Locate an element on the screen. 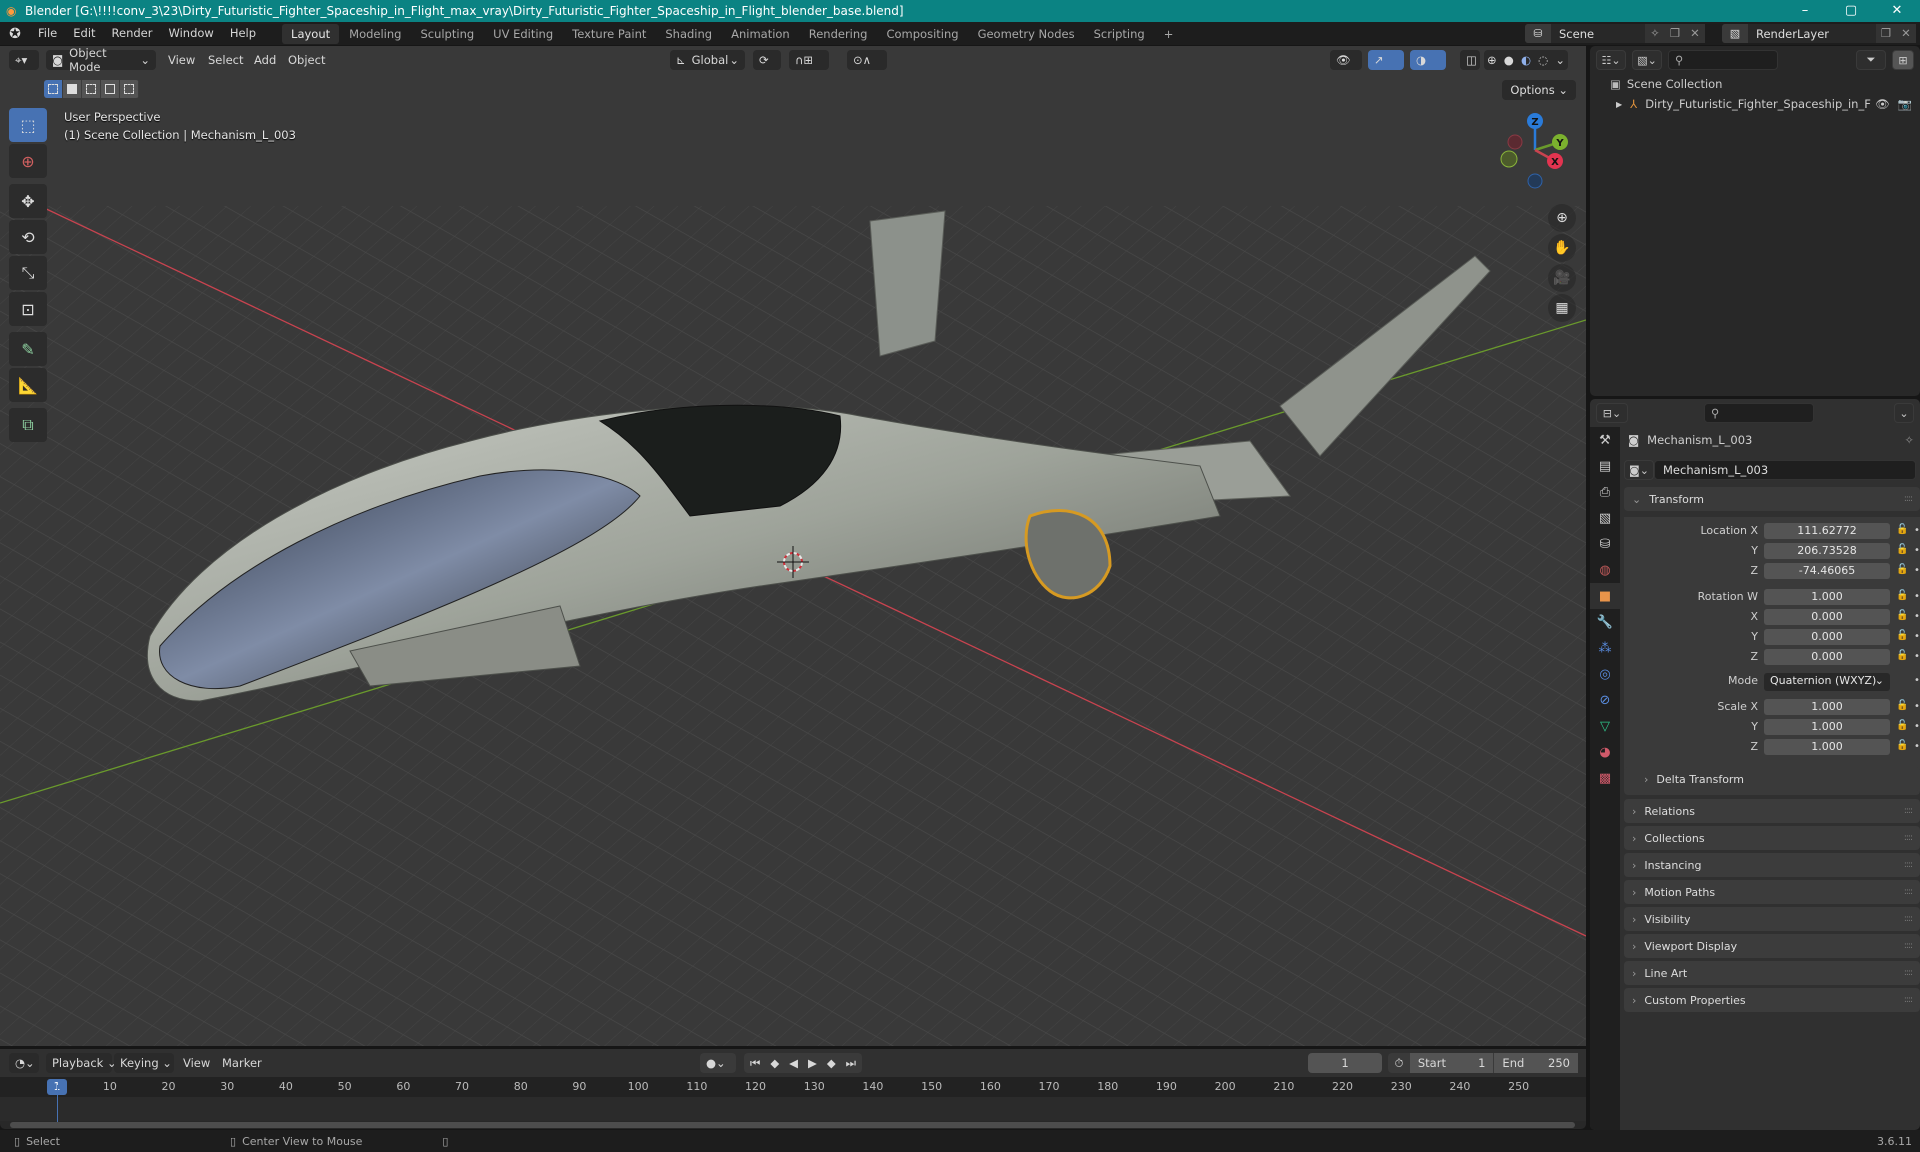 This screenshot has height=1152, width=1920. panel-line-art: › Line Art:::: is located at coordinates (1772, 973).